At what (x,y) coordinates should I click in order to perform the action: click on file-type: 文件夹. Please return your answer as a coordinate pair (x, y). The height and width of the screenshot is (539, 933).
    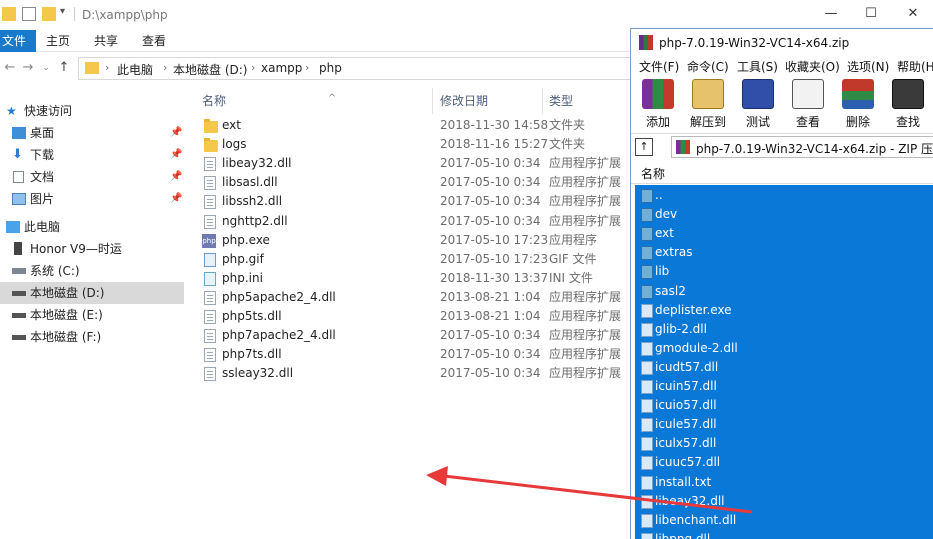
    Looking at the image, I should click on (567, 144).